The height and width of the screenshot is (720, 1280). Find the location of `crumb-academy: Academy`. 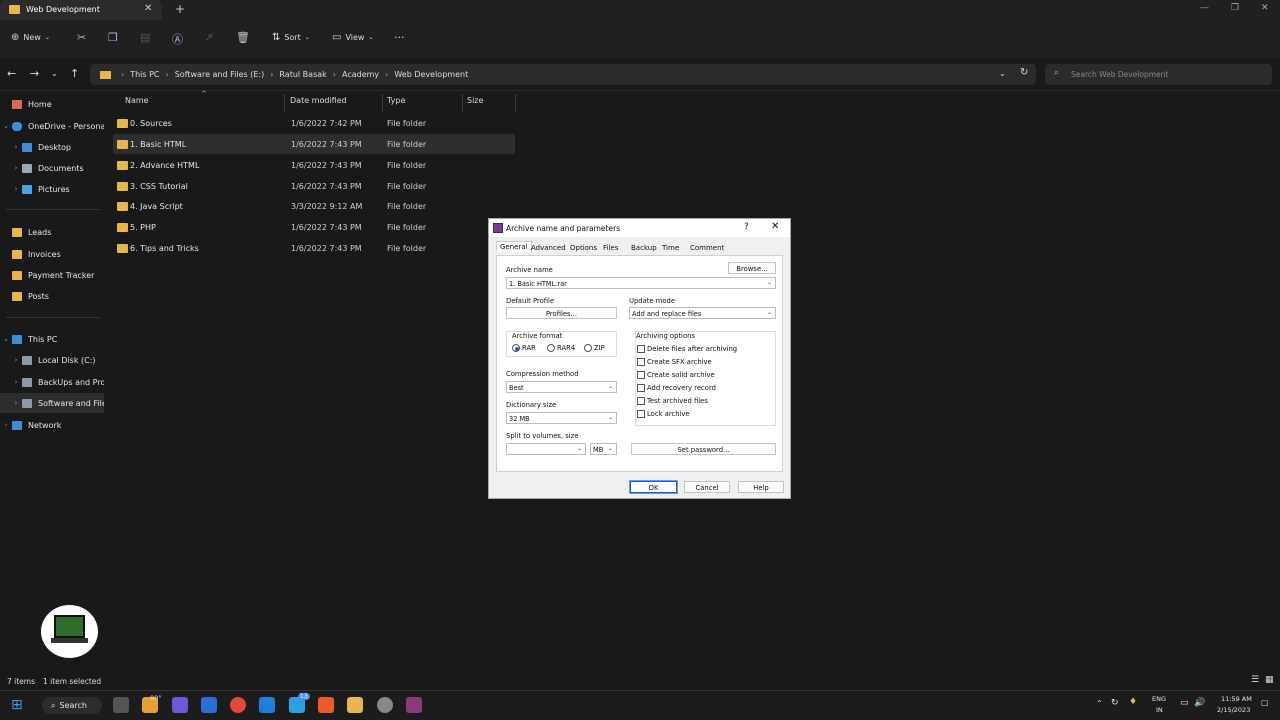

crumb-academy: Academy is located at coordinates (360, 74).